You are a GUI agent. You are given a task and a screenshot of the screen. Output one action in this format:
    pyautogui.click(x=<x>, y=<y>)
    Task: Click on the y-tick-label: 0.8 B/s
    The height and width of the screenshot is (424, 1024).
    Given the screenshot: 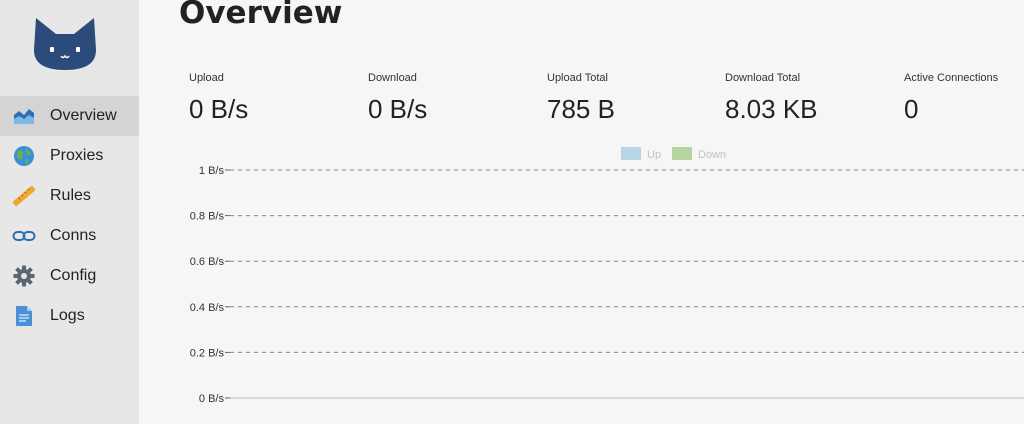 What is the action you would take?
    pyautogui.click(x=207, y=217)
    